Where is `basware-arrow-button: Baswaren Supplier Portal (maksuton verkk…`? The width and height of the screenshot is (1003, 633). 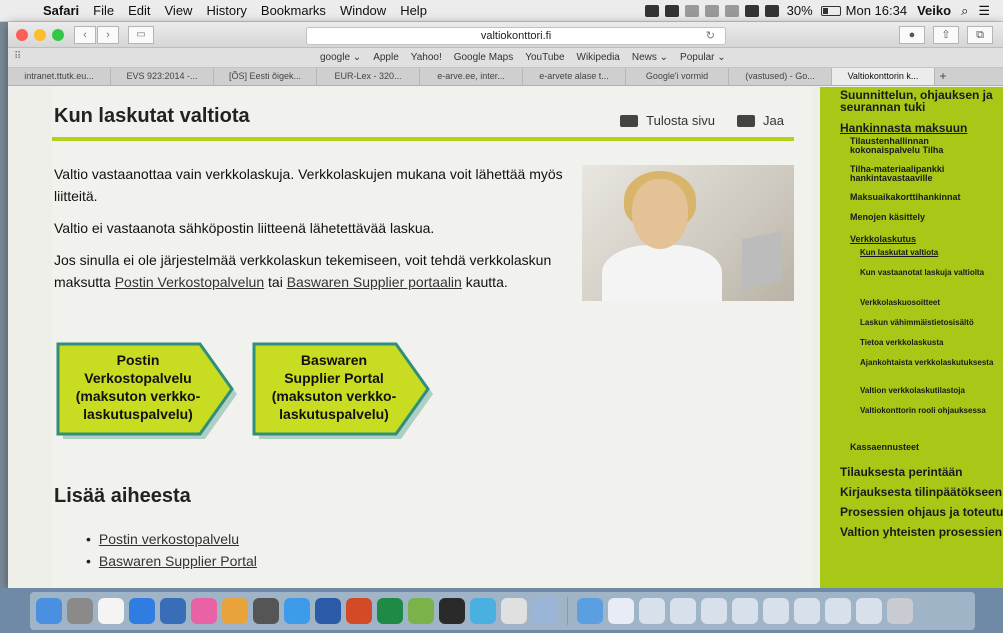
basware-arrow-button: Baswaren Supplier Portal (maksuton verkk… is located at coordinates (344, 392).